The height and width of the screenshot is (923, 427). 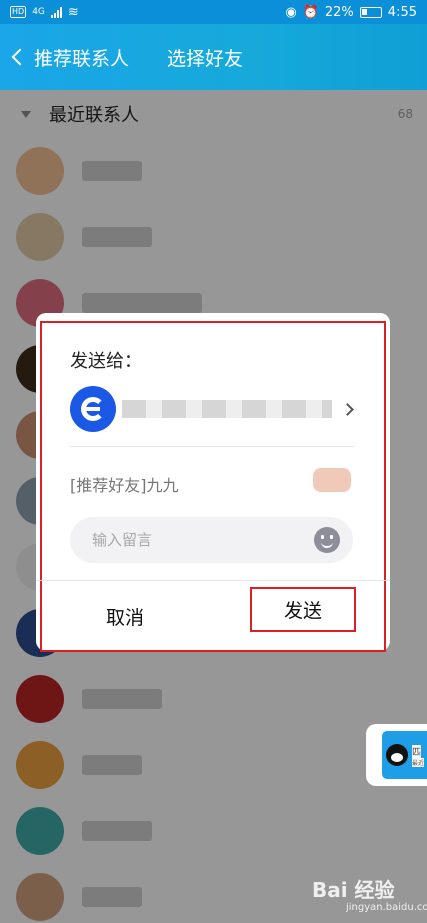 What do you see at coordinates (212, 446) in the screenshot?
I see `divider` at bounding box center [212, 446].